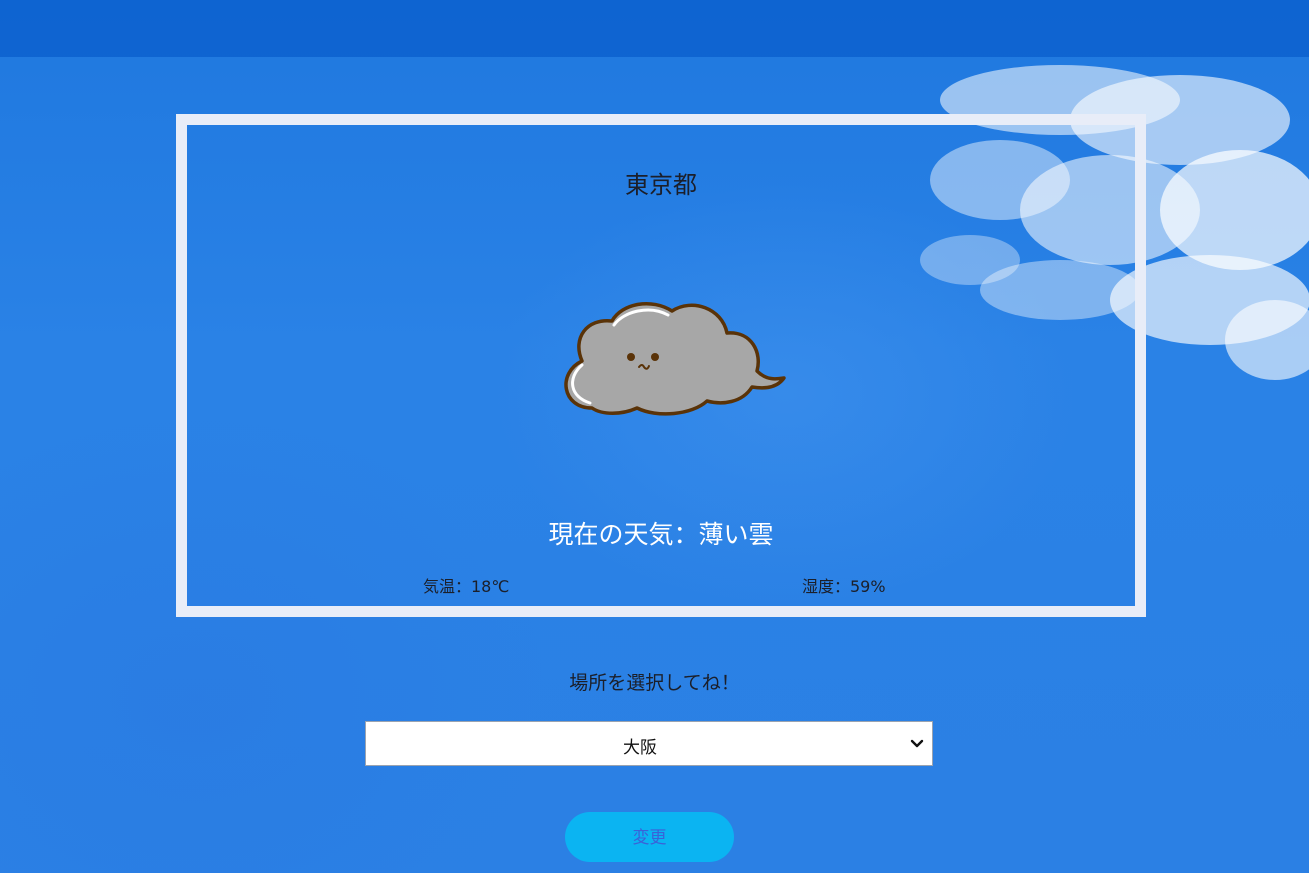 The image size is (1309, 873). I want to click on humidity-value: 湿度：59%, so click(844, 586).